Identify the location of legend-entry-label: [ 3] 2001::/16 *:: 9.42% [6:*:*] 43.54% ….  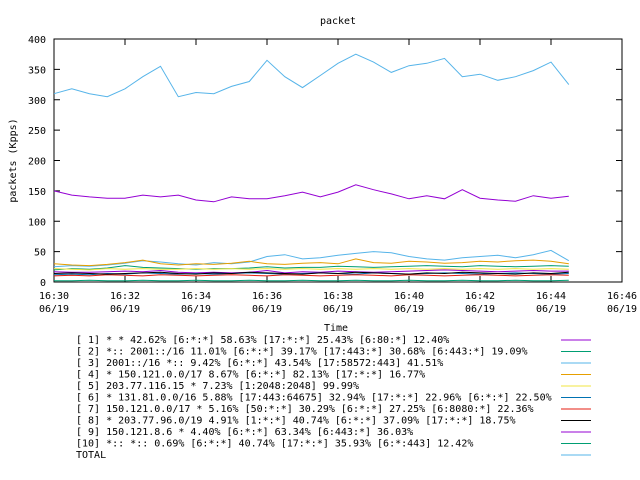
(259, 363).